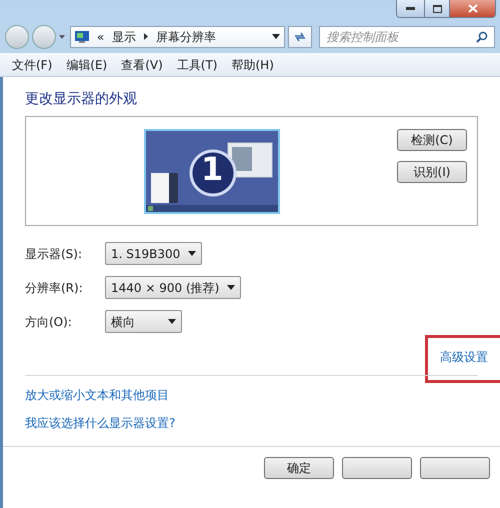 This screenshot has width=500, height=508. Describe the element at coordinates (153, 253) in the screenshot. I see `dropdown: 1. S19B300` at that location.